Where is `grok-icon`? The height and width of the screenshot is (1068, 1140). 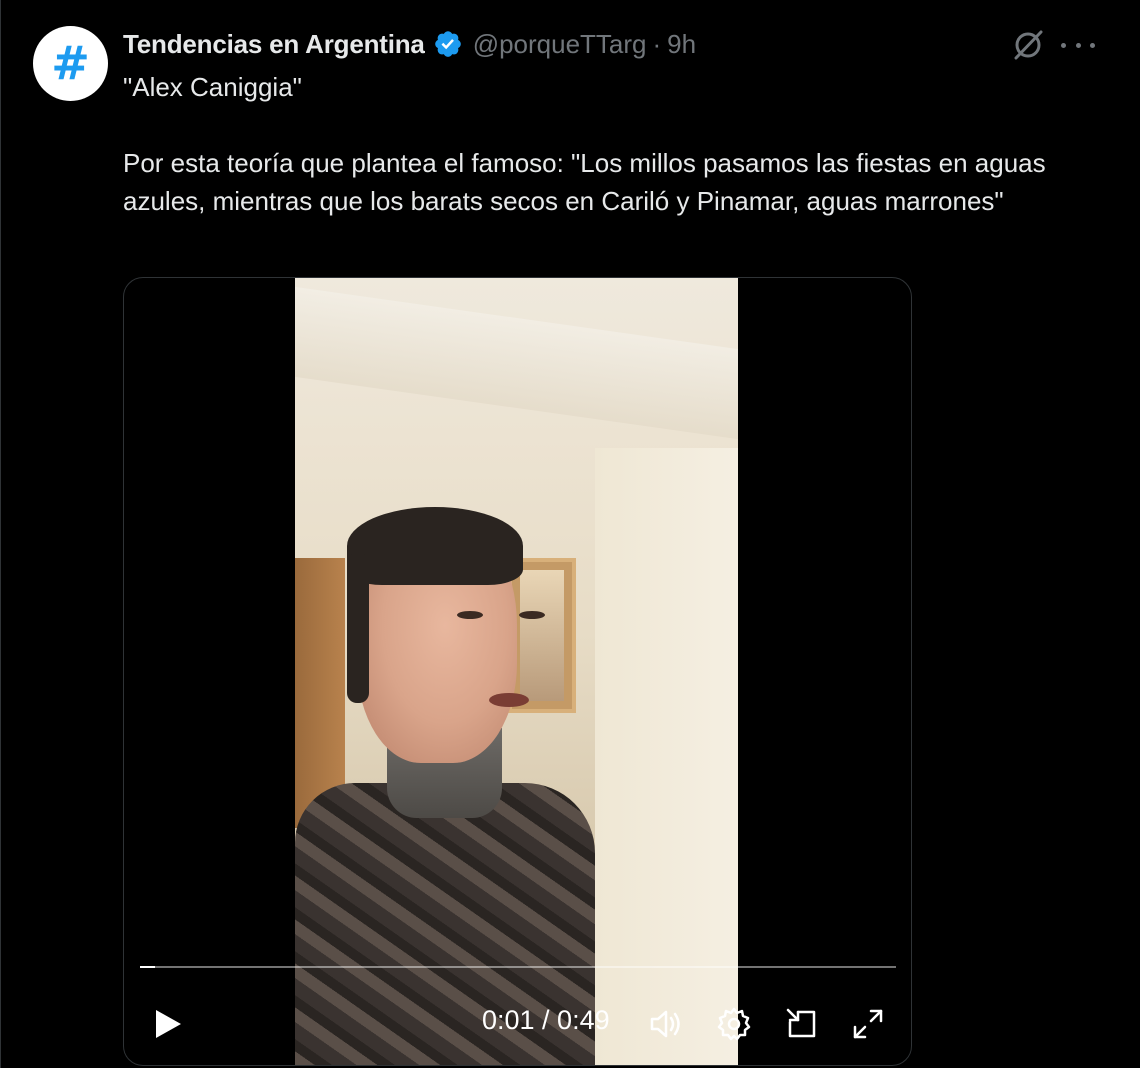
grok-icon is located at coordinates (1028, 45).